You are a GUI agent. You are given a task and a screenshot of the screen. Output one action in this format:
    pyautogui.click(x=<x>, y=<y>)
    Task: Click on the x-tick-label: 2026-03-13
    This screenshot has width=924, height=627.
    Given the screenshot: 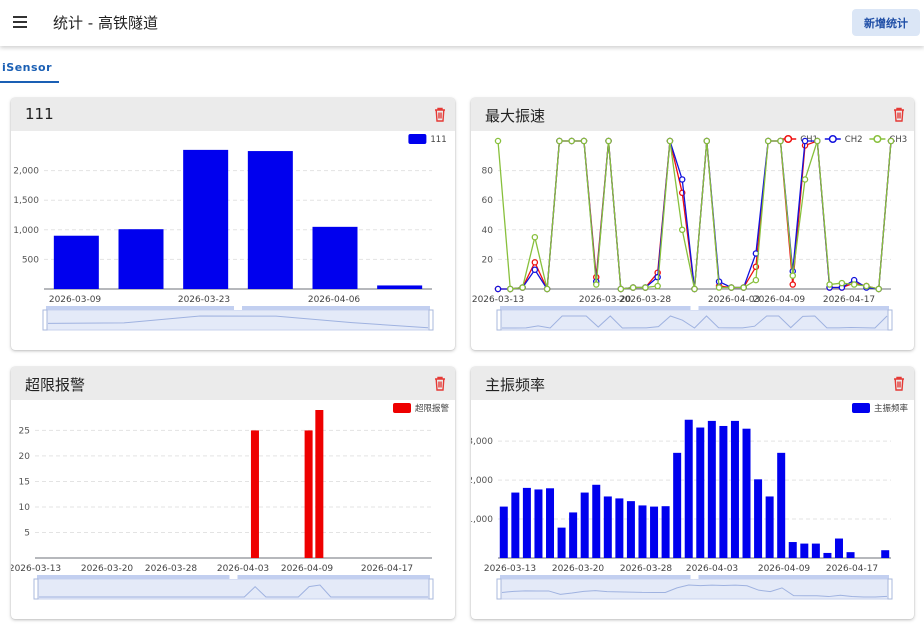 What is the action you would take?
    pyautogui.click(x=510, y=569)
    